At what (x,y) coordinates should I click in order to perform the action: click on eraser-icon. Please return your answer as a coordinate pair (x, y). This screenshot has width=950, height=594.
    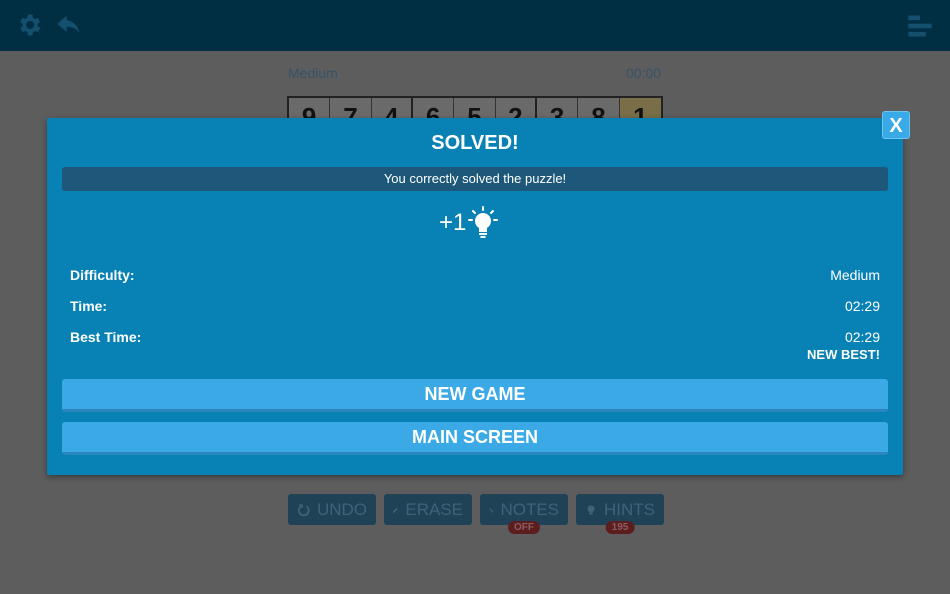
    Looking at the image, I should click on (395, 510).